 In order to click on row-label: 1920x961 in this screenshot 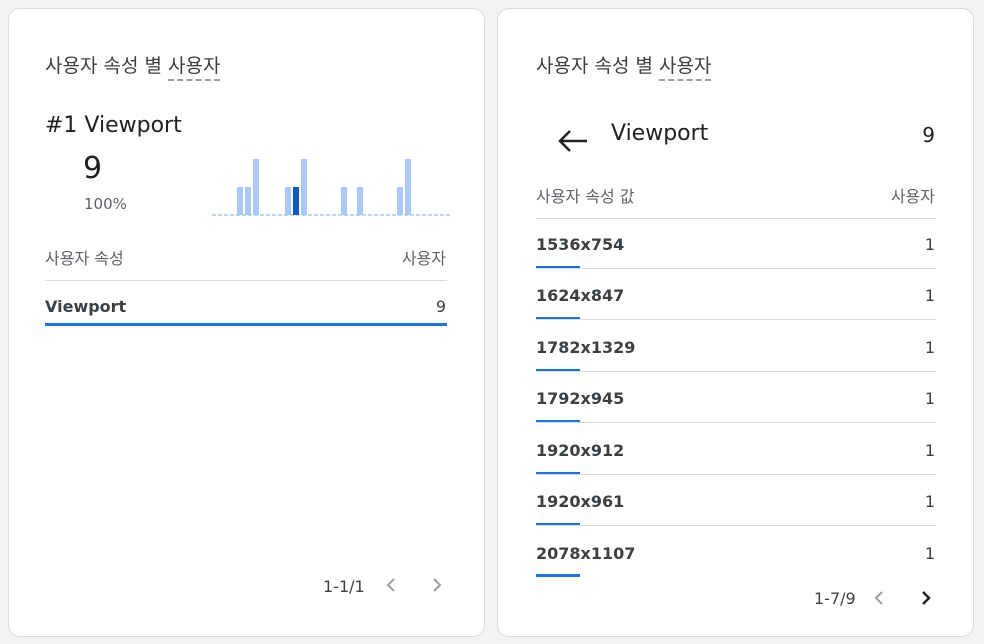, I will do `click(580, 501)`.